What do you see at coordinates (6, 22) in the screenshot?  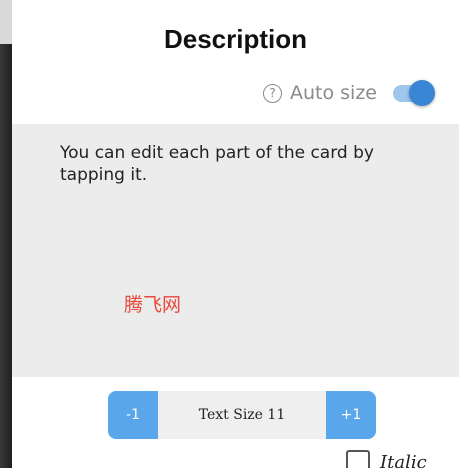 I see `background-tab` at bounding box center [6, 22].